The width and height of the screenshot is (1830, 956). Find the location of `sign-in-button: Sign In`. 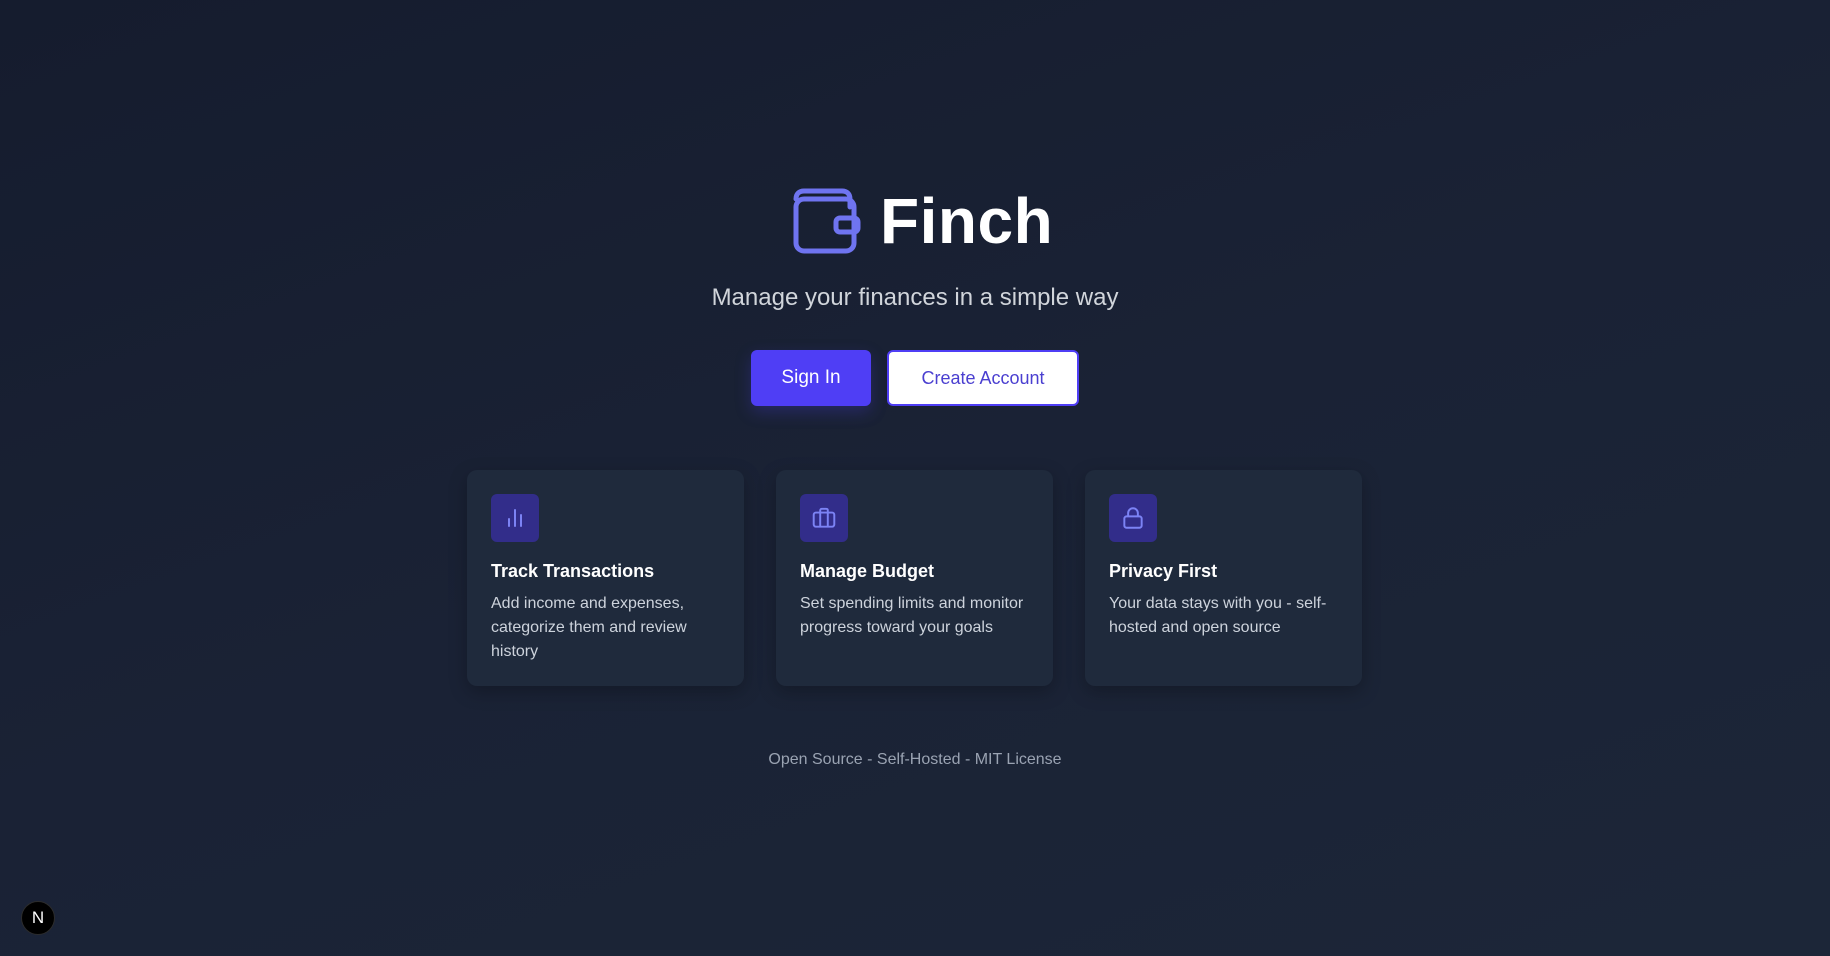

sign-in-button: Sign In is located at coordinates (811, 378).